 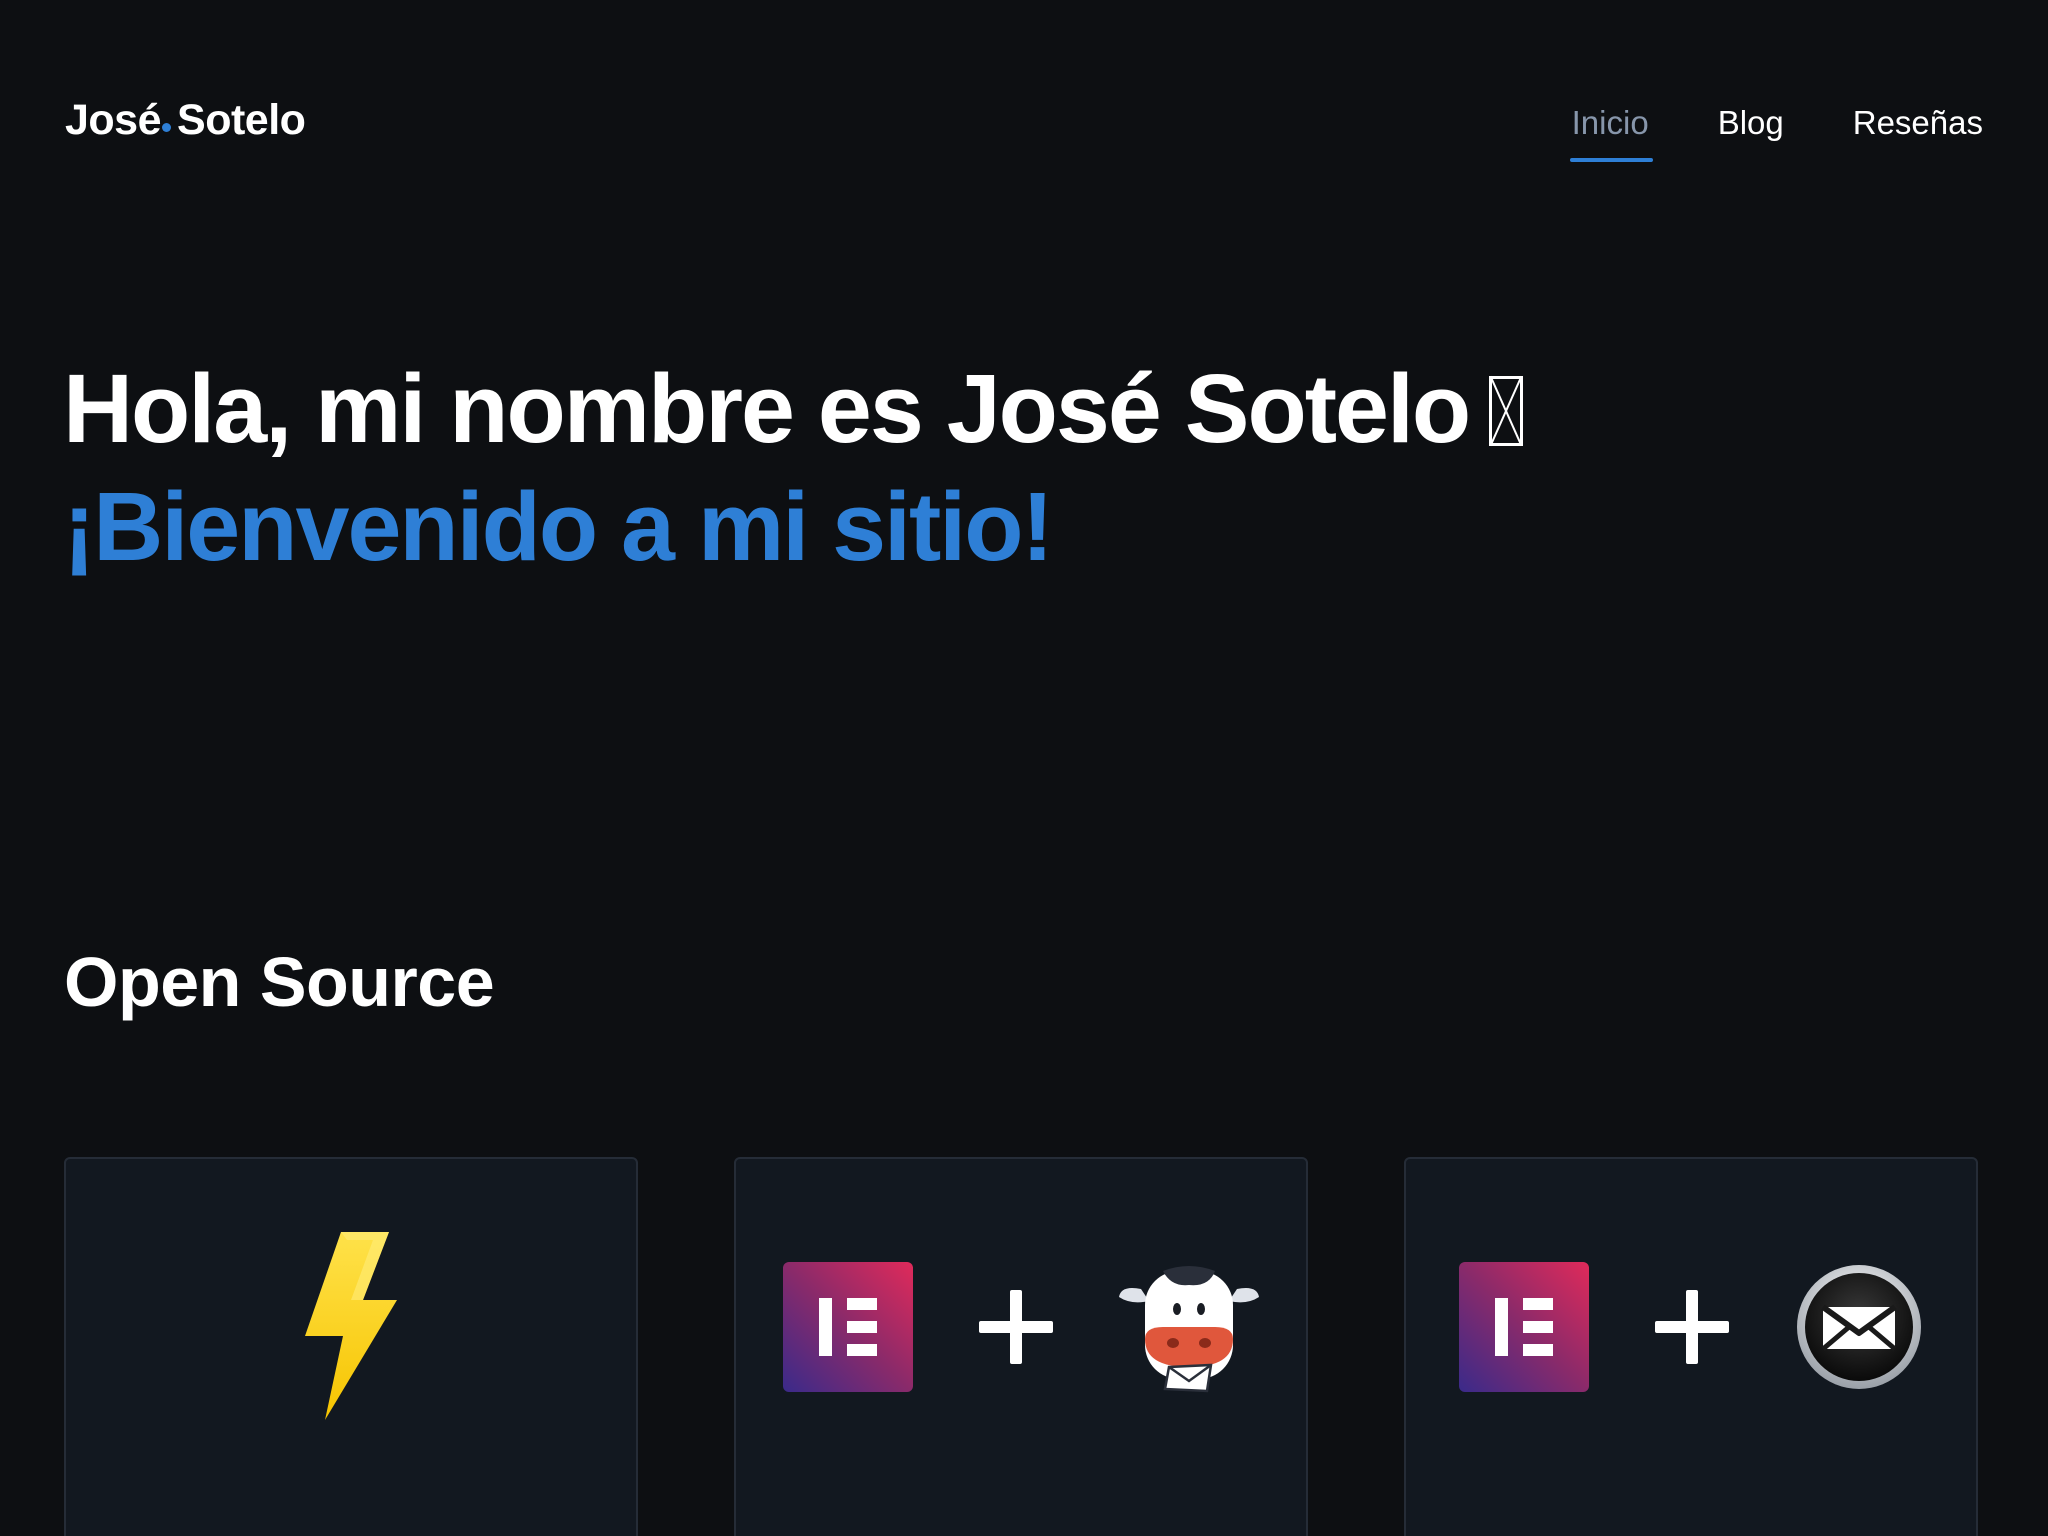 I want to click on site-logo: José Sotelo, so click(x=185, y=120).